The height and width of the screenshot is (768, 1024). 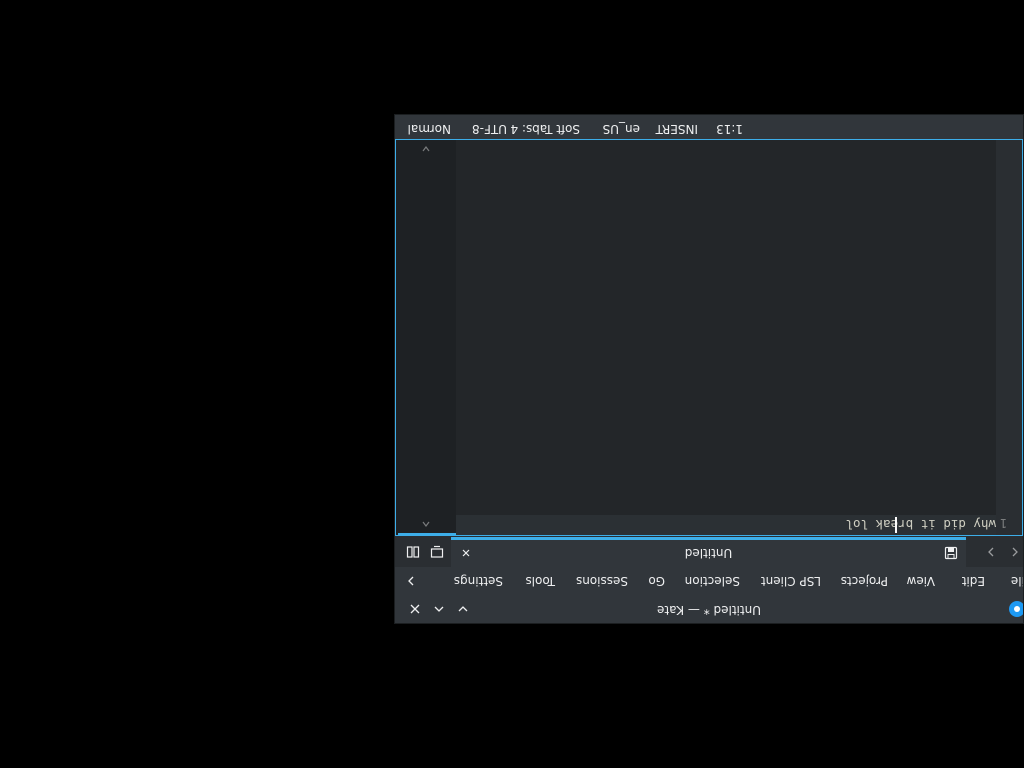 I want to click on split-view-icon, so click(x=413, y=552).